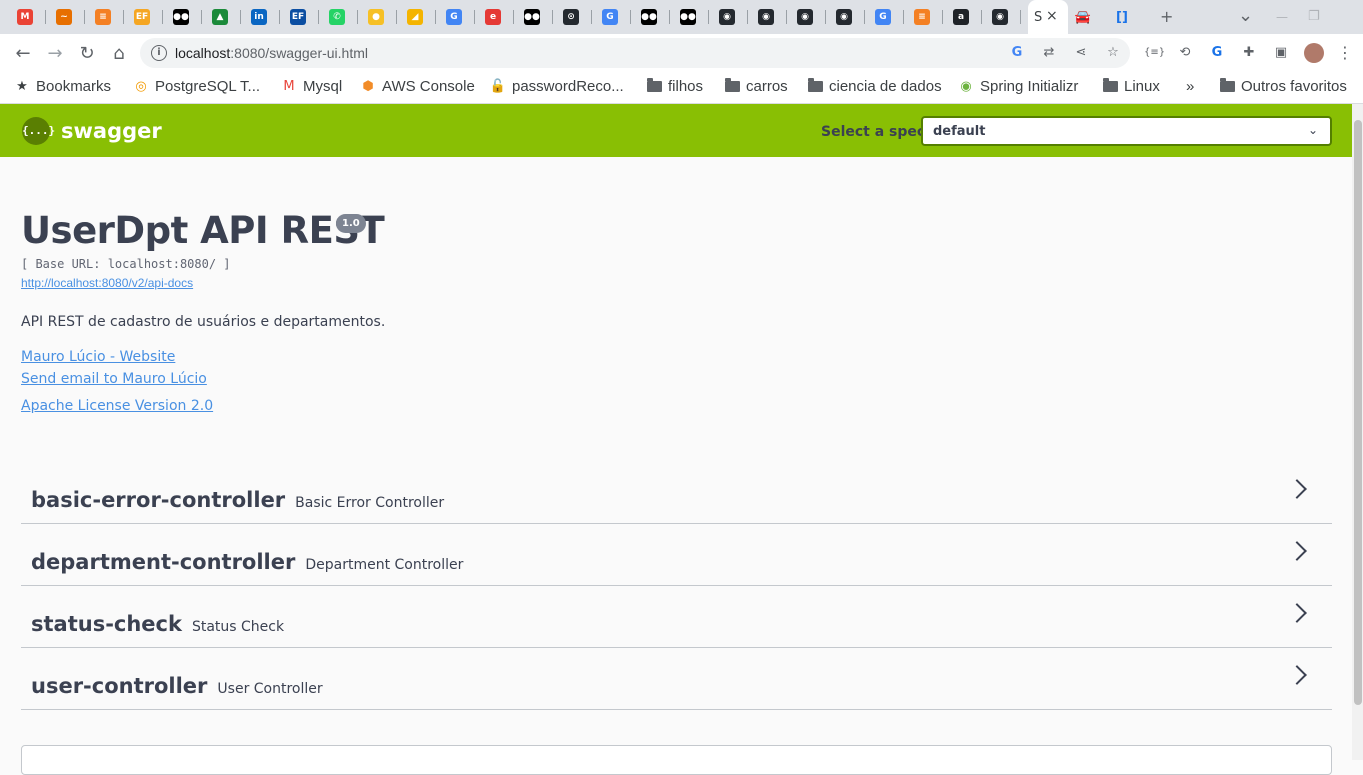 This screenshot has height=775, width=1363. Describe the element at coordinates (676, 760) in the screenshot. I see `models-section` at that location.